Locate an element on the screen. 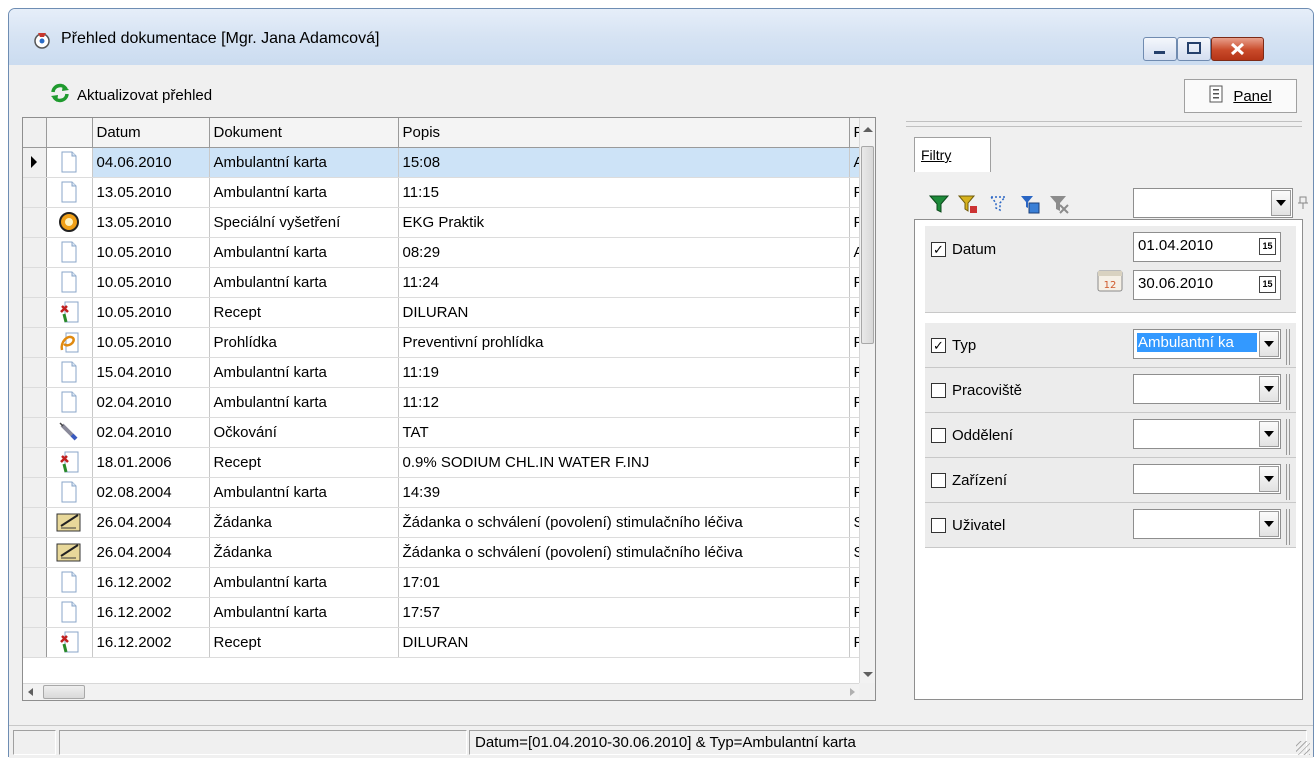 The image size is (1314, 758). scroll-up-icon is located at coordinates (868, 129).